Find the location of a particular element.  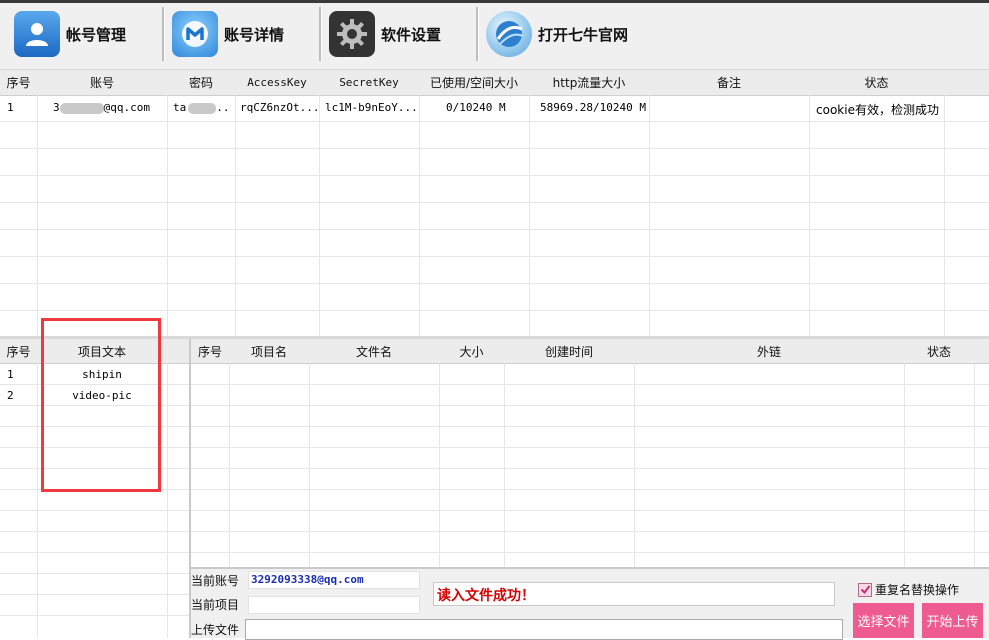

col-account: 账号 is located at coordinates (102, 82).